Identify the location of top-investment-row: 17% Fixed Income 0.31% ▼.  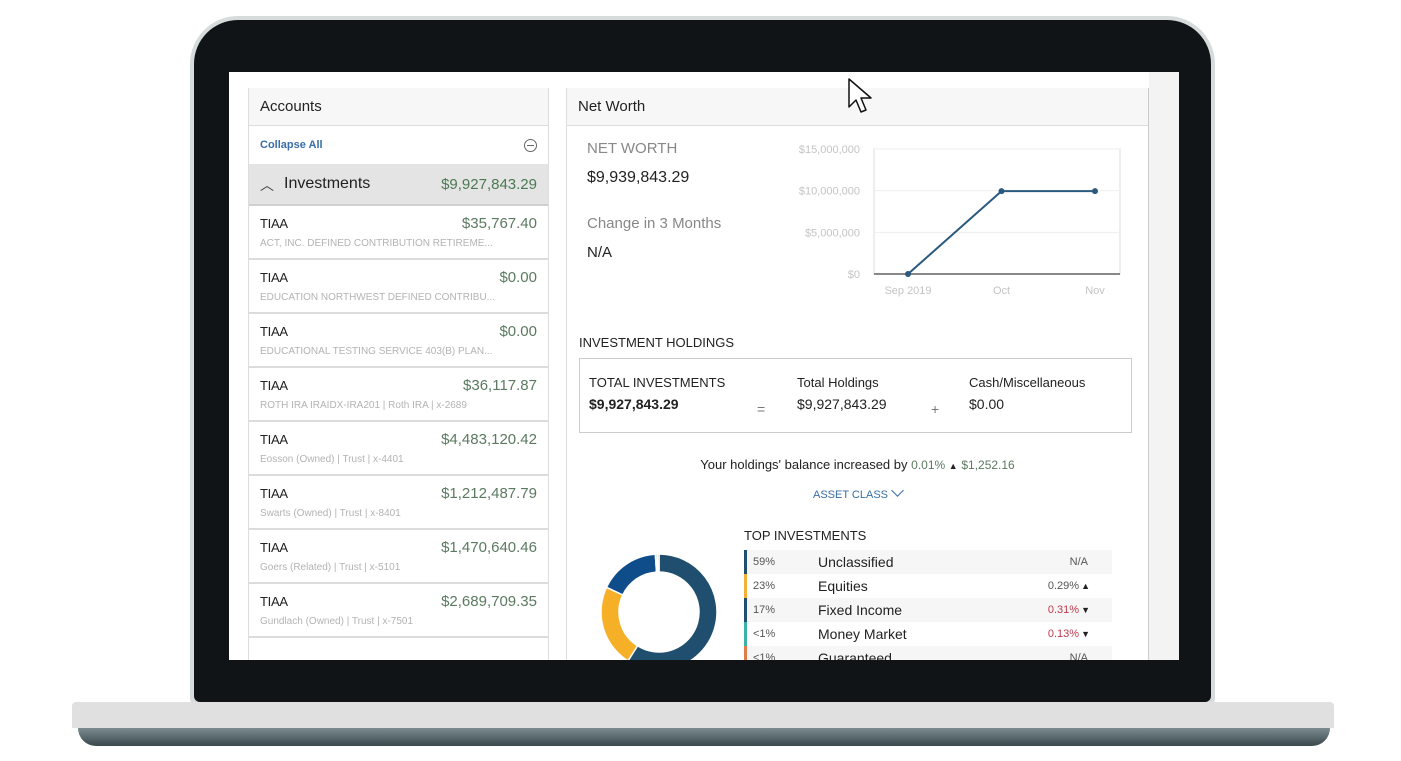
(928, 610).